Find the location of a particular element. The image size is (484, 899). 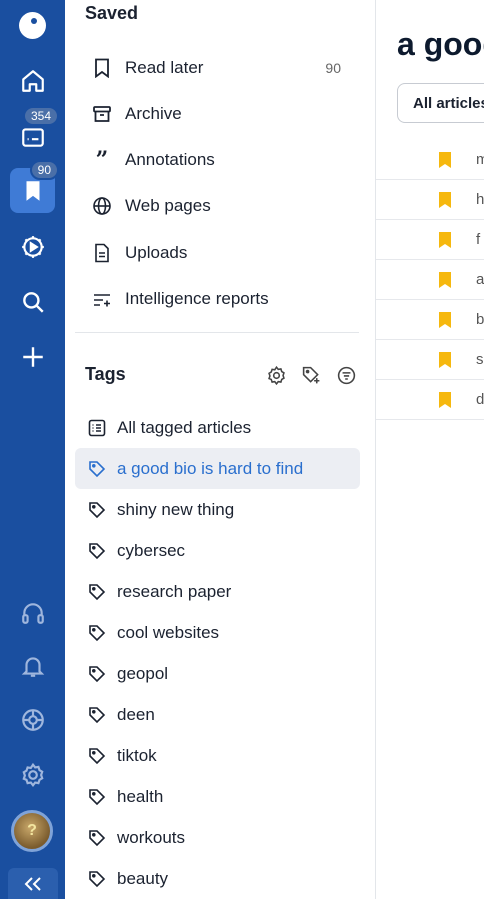

tag-item: geopol is located at coordinates (217, 673).